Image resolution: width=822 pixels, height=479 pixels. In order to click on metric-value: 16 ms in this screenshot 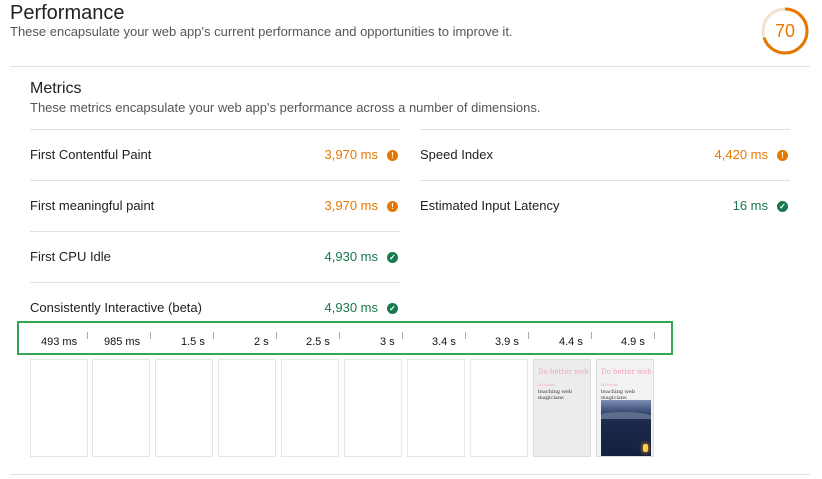, I will do `click(750, 205)`.